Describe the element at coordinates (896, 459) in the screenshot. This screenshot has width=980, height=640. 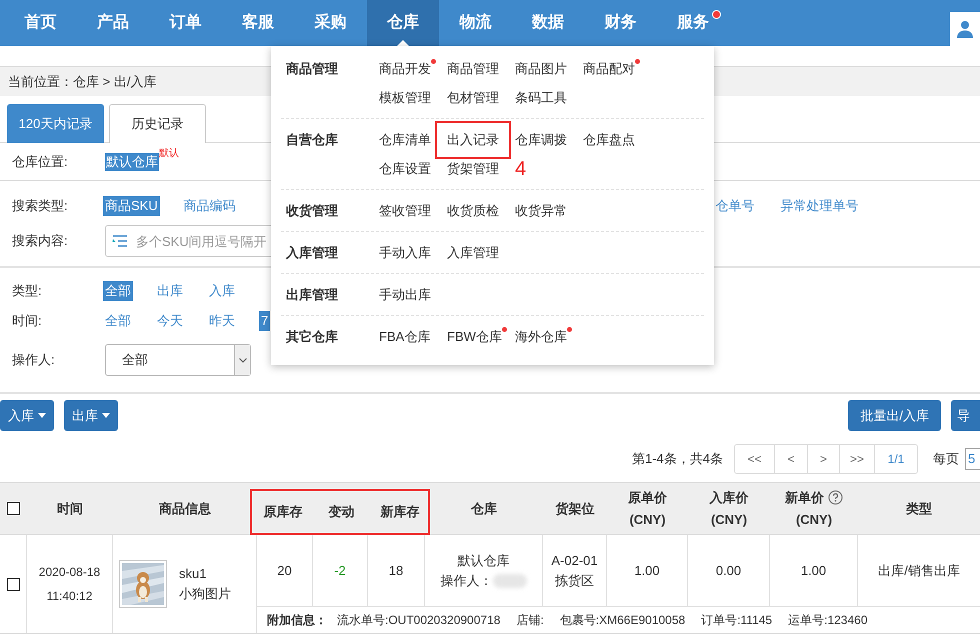
I see `page-indicator: 1/1` at that location.